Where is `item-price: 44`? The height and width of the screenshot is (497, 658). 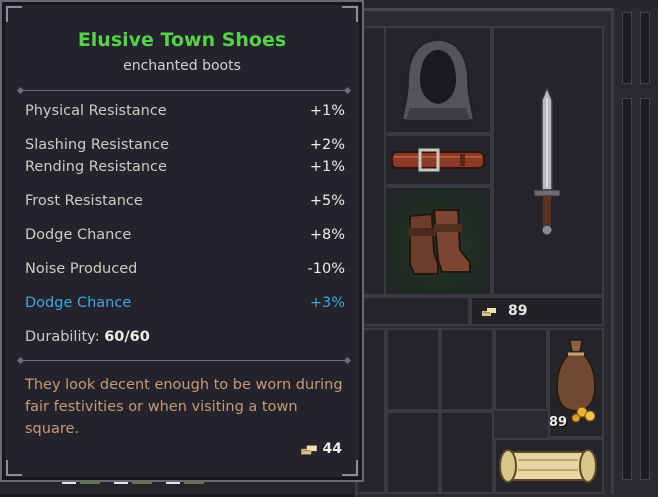
item-price: 44 is located at coordinates (332, 449).